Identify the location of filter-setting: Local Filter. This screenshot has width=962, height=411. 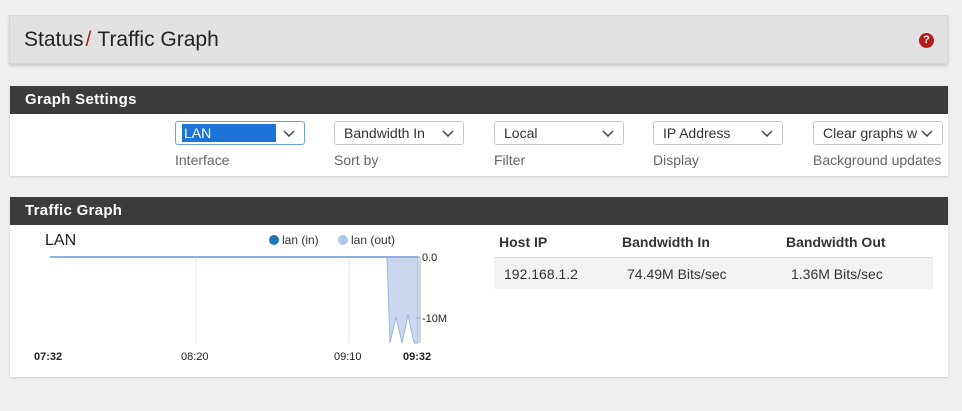
(559, 144).